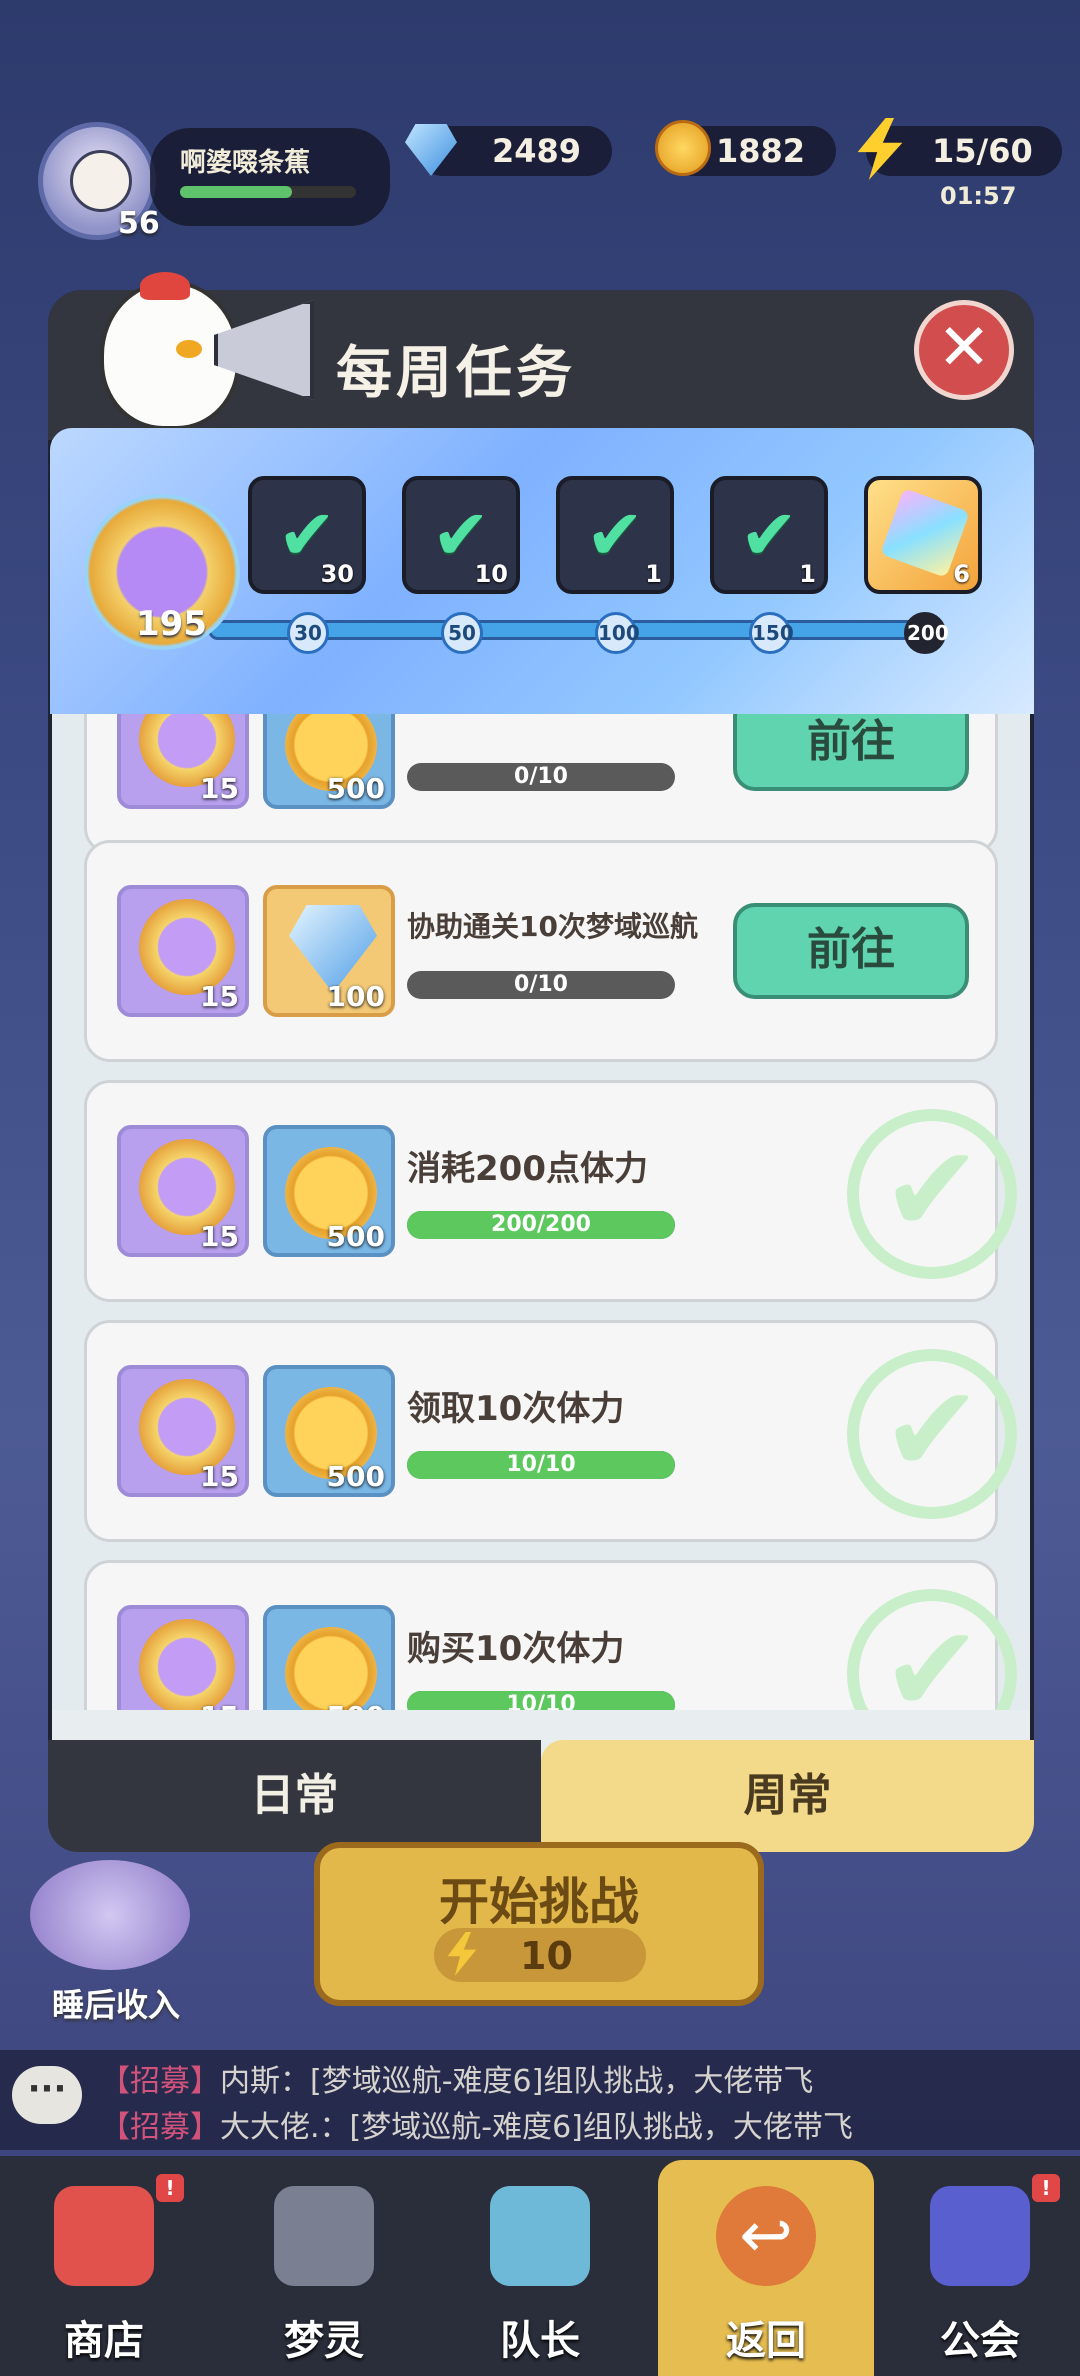 Image resolution: width=1080 pixels, height=2376 pixels. What do you see at coordinates (491, 574) in the screenshot?
I see `milestone-reward-count: 10` at bounding box center [491, 574].